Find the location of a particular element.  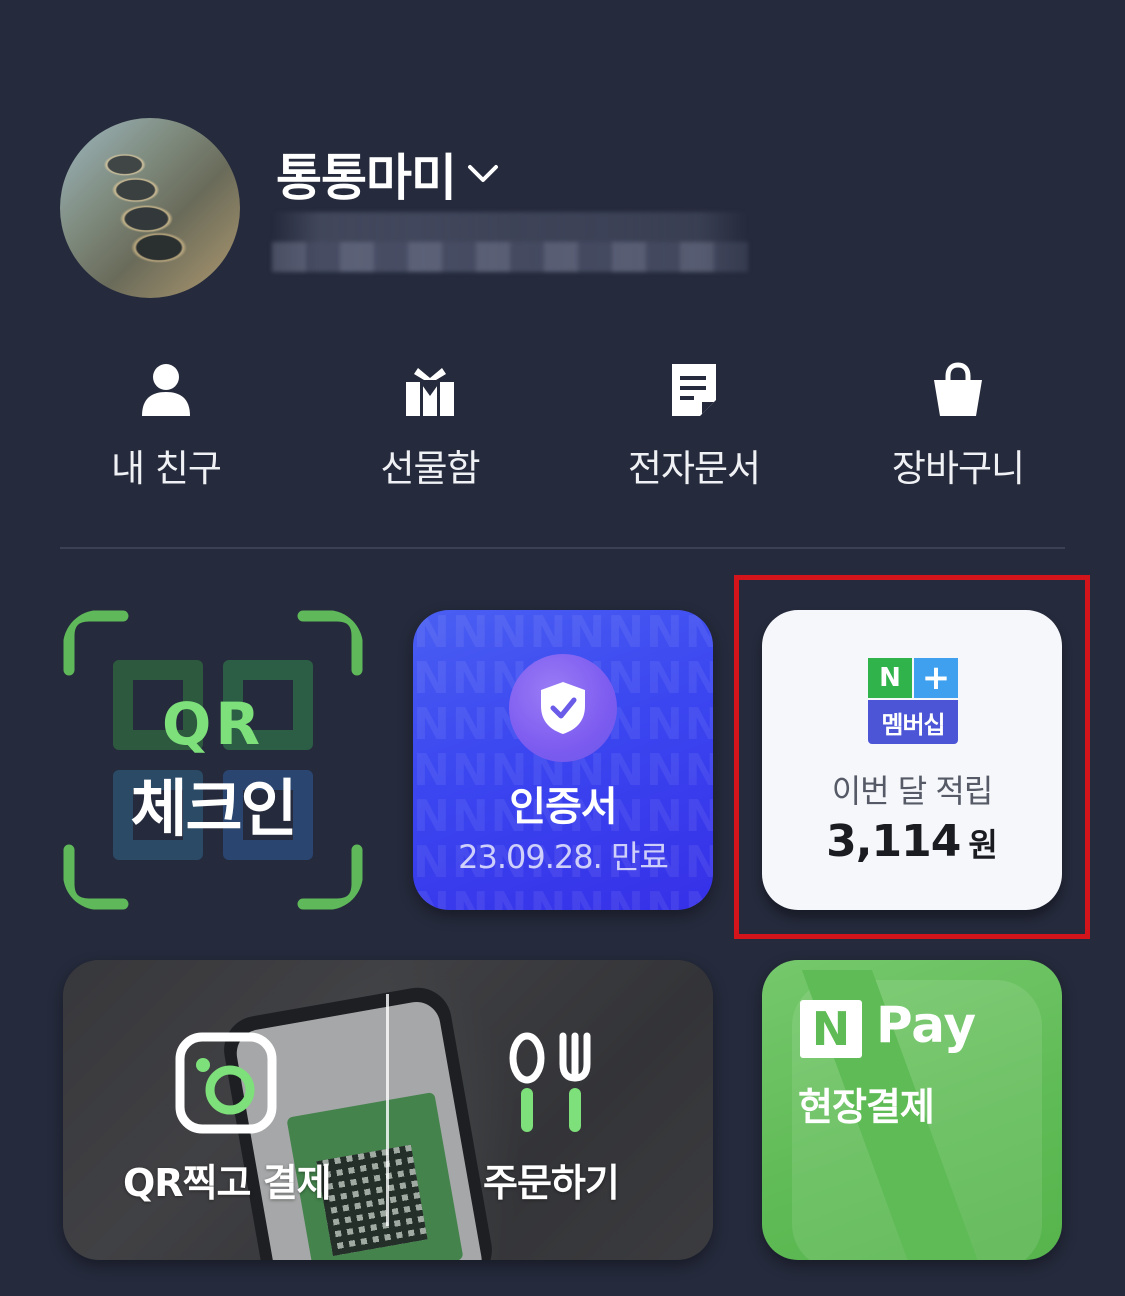

qr-pay-label: QR찍고 결제 is located at coordinates (227, 1183).